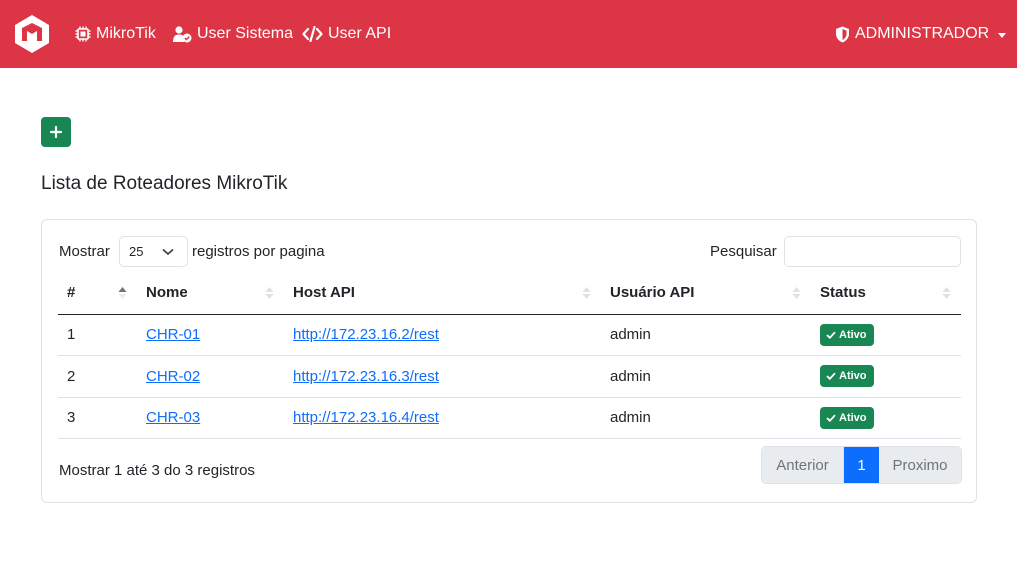 This screenshot has width=1017, height=565. I want to click on column-header-host-api: Host API, so click(442, 293).